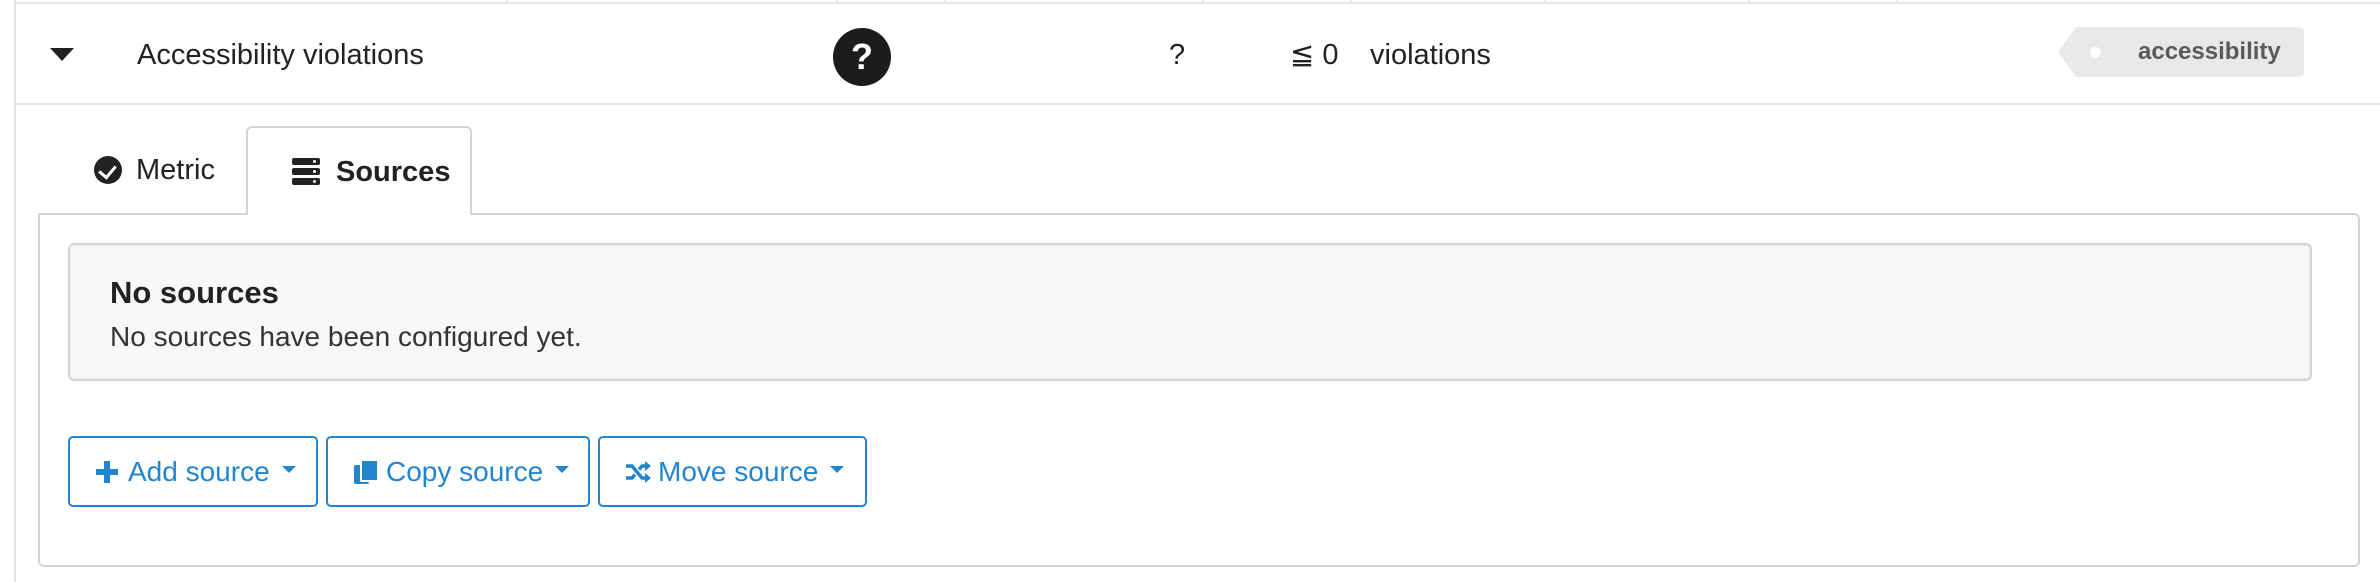 The image size is (2380, 582). What do you see at coordinates (1430, 55) in the screenshot?
I see `unit-label: violations` at bounding box center [1430, 55].